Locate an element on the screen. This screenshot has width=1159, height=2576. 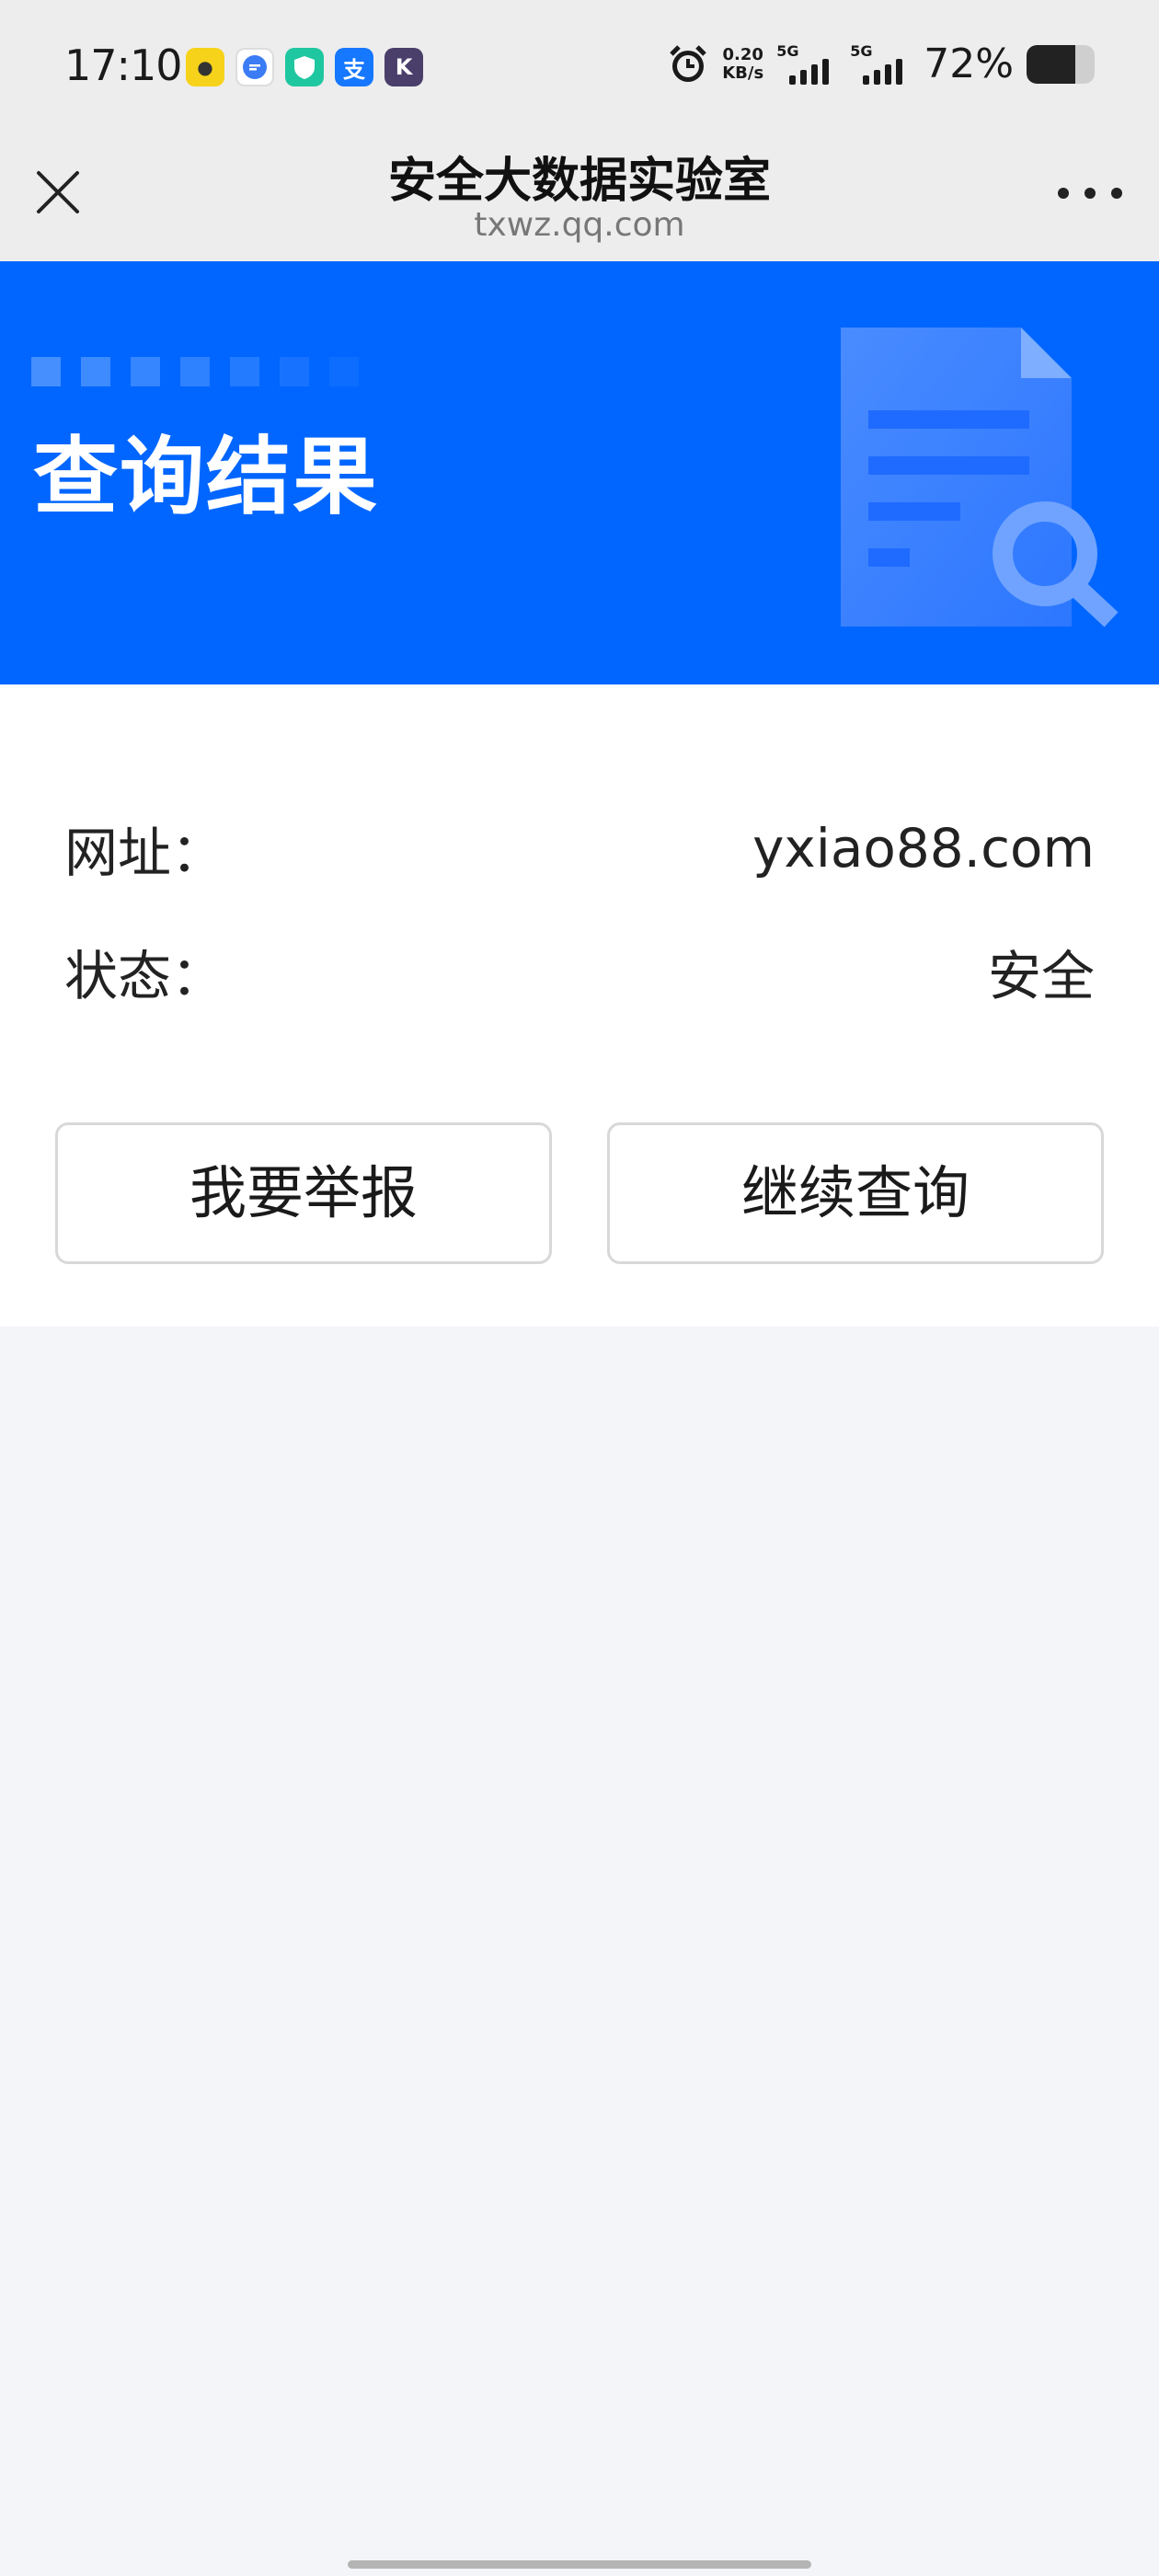
yellow-app-icon: ● is located at coordinates (205, 67).